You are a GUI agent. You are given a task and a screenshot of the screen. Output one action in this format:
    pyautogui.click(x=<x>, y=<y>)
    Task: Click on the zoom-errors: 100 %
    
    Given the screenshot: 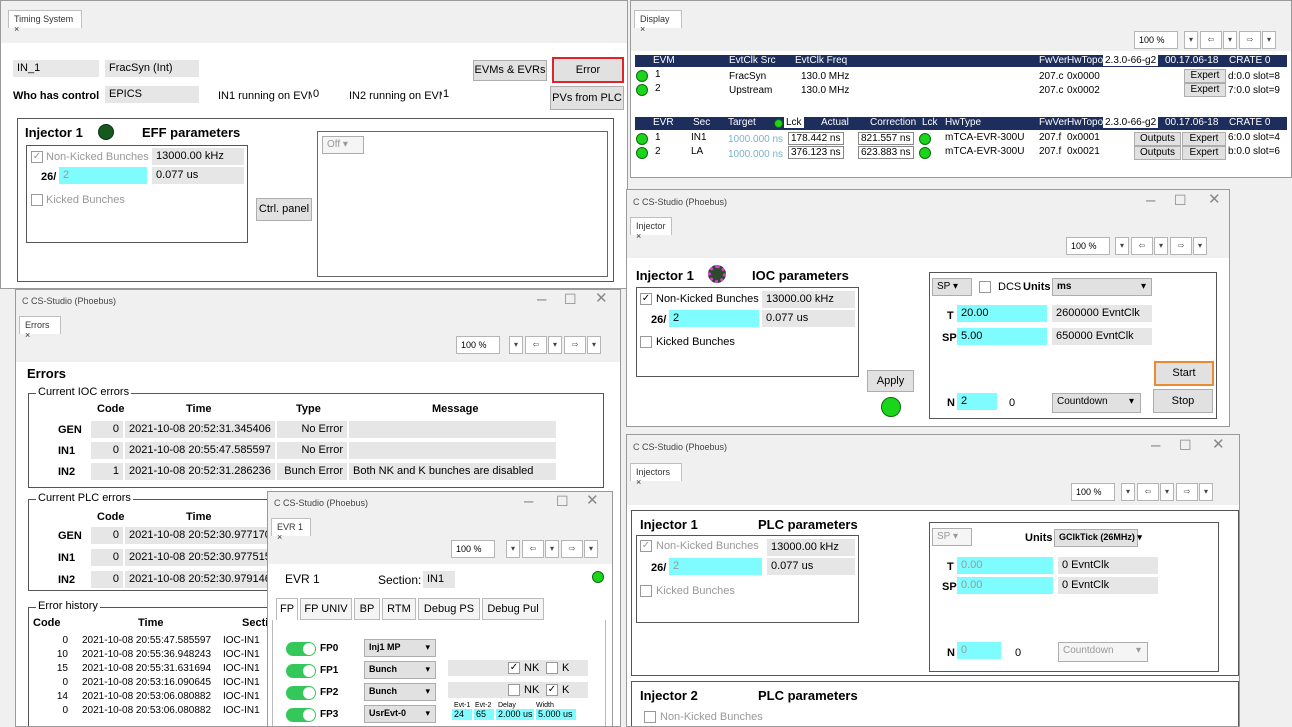 What is the action you would take?
    pyautogui.click(x=478, y=345)
    